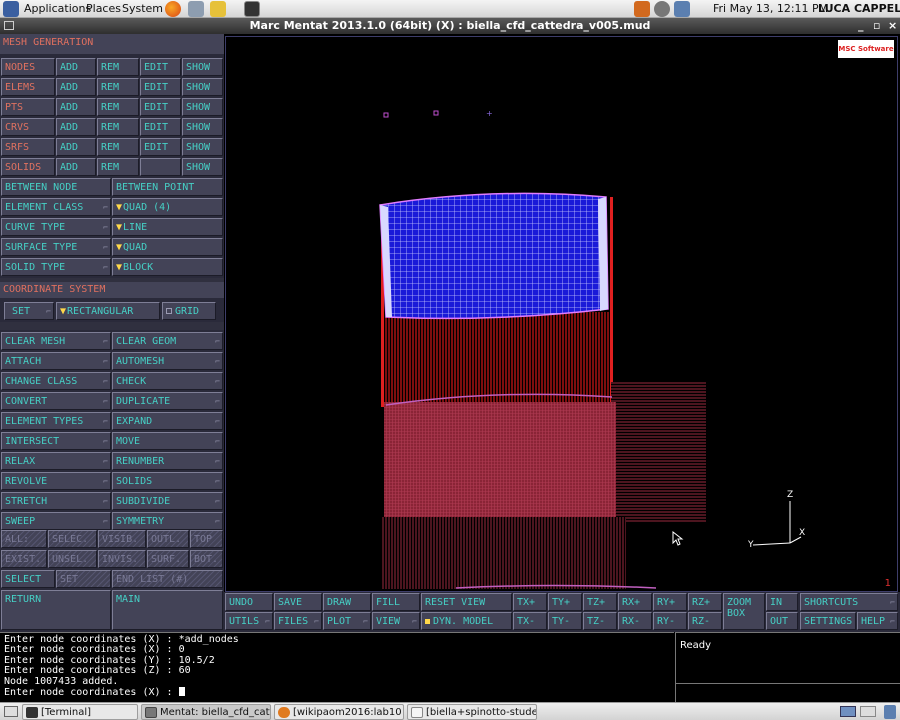  I want to click on zoom-box-button: ZOOM BOX, so click(744, 611).